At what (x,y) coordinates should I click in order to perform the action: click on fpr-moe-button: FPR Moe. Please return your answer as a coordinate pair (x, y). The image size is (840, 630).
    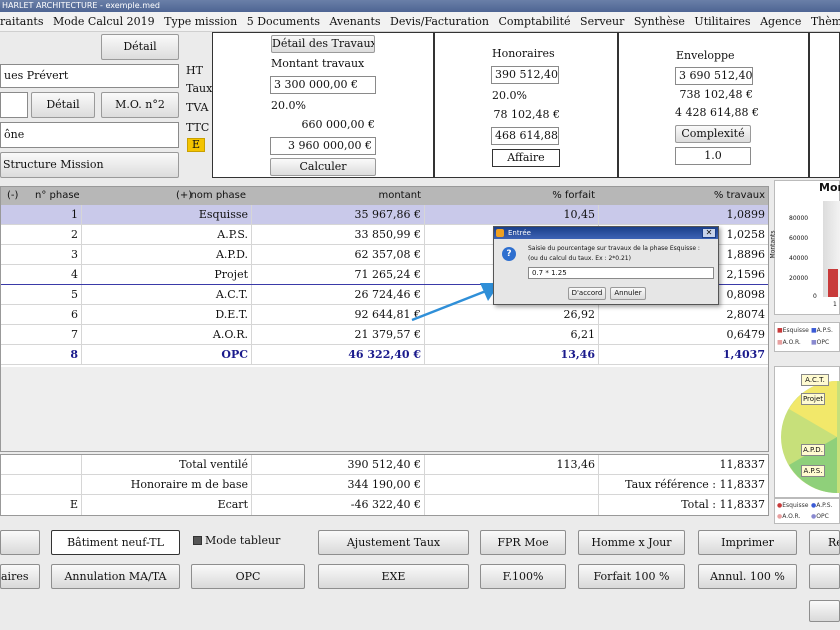
    Looking at the image, I should click on (523, 542).